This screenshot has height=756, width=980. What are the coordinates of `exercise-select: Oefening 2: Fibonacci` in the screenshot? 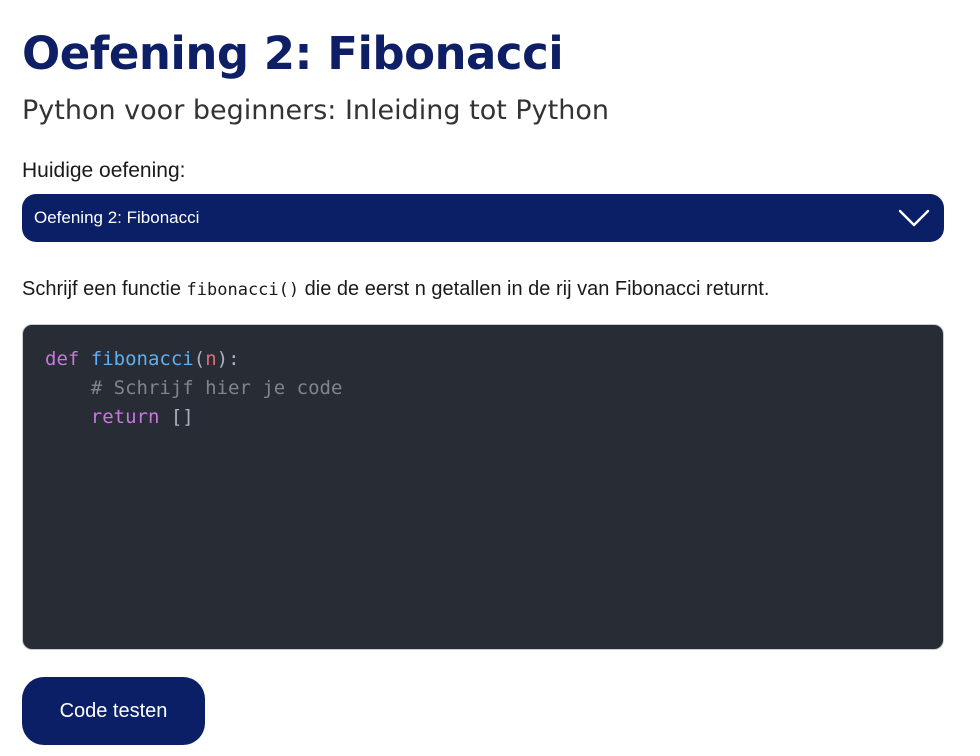 It's located at (483, 218).